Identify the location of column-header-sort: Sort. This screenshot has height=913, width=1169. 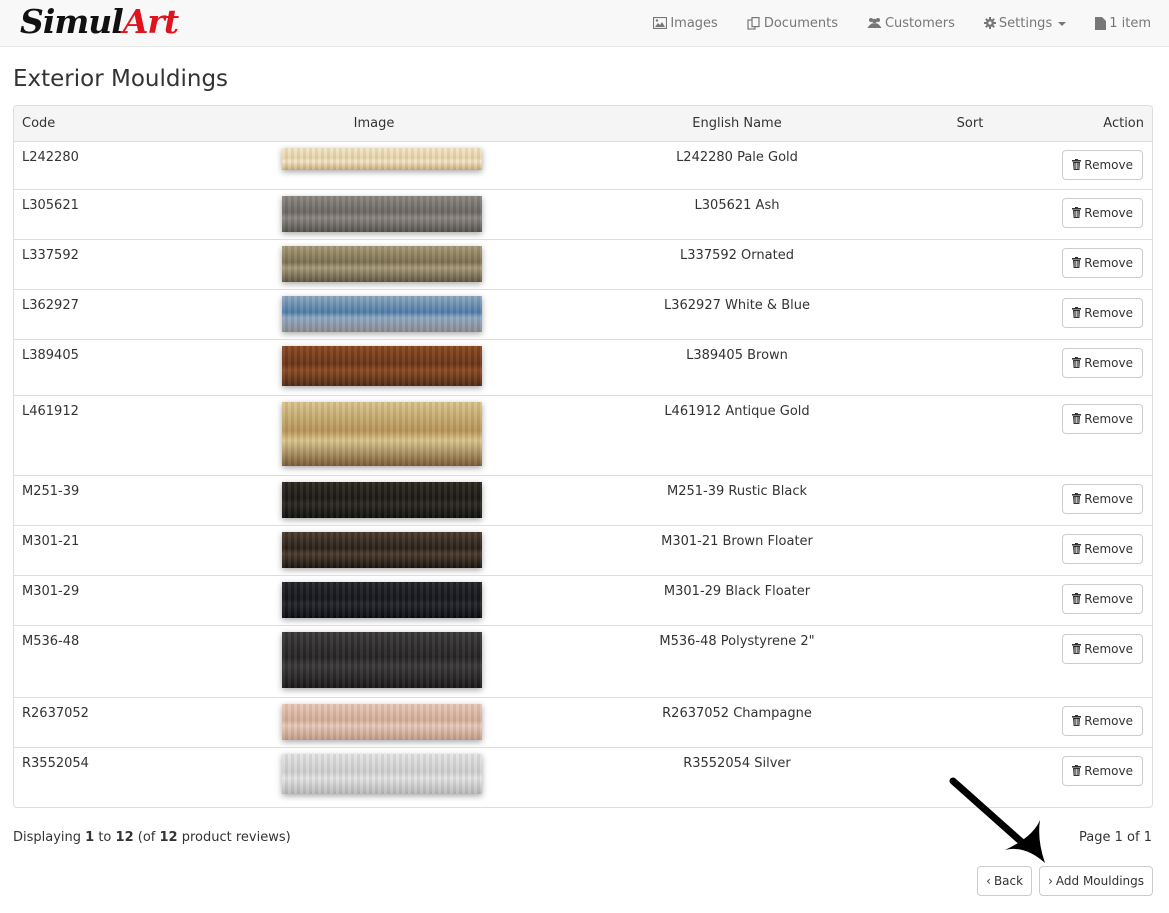
(970, 124).